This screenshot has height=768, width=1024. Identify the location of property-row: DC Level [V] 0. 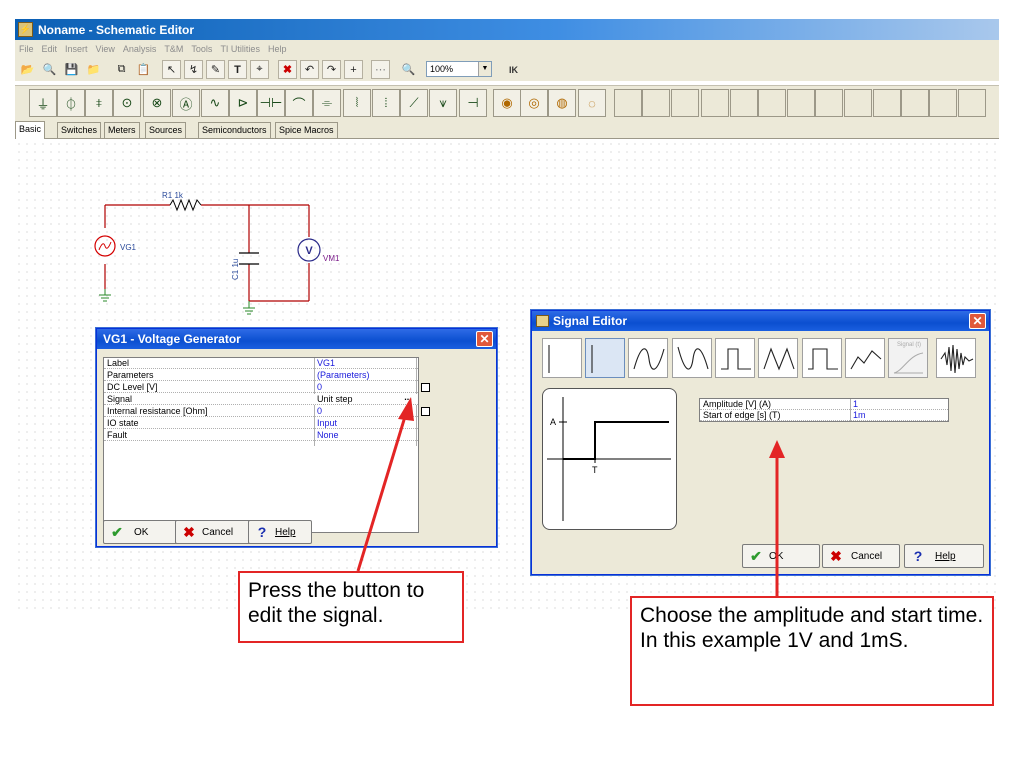
(261, 387).